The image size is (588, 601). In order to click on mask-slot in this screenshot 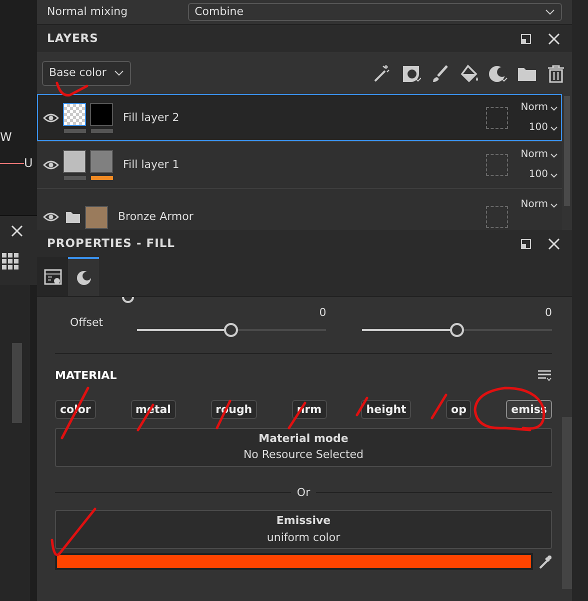, I will do `click(497, 118)`.